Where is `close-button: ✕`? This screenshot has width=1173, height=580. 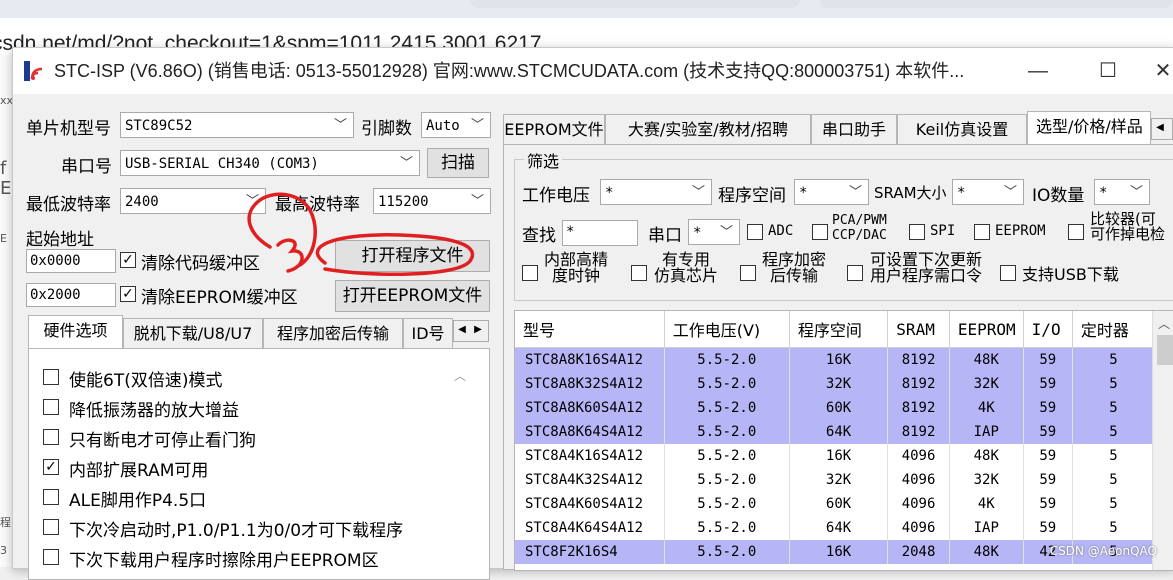
close-button: ✕ is located at coordinates (1160, 71).